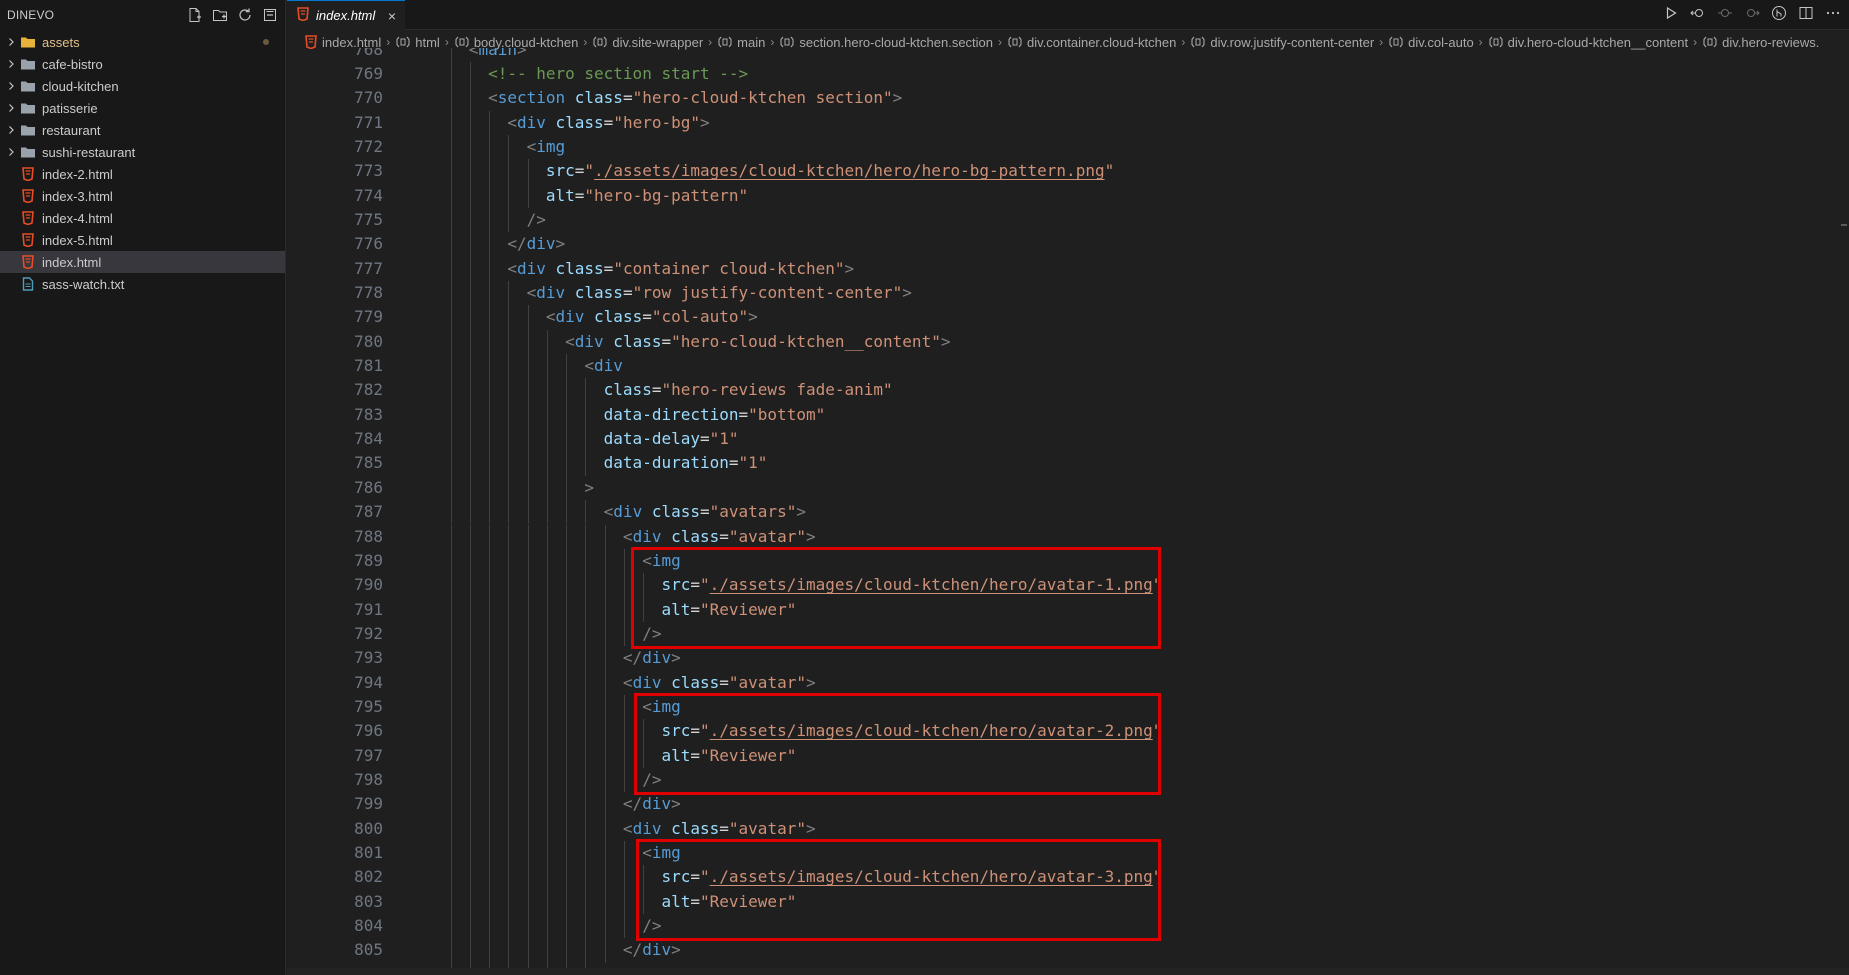 This screenshot has height=975, width=1849. I want to click on code-token: "hero-bg", so click(657, 122).